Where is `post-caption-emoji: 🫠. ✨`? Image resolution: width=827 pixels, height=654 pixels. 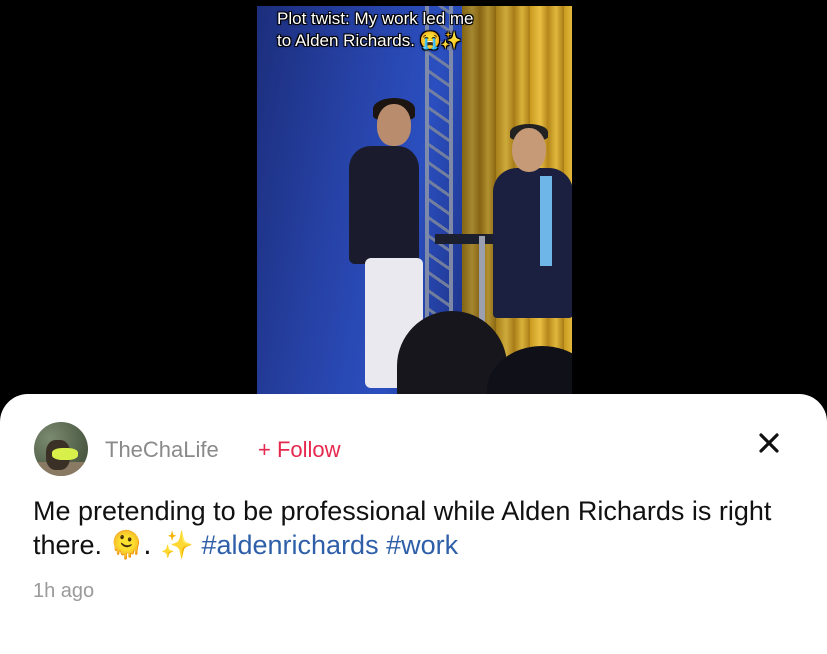
post-caption-emoji: 🫠. ✨ is located at coordinates (151, 545).